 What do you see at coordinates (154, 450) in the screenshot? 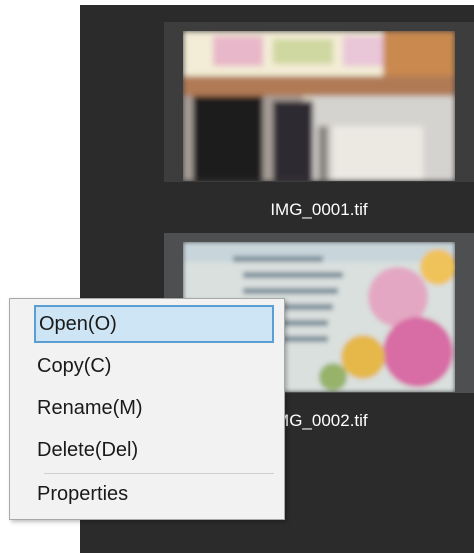
I see `menu-item-delete: Delete(Del)` at bounding box center [154, 450].